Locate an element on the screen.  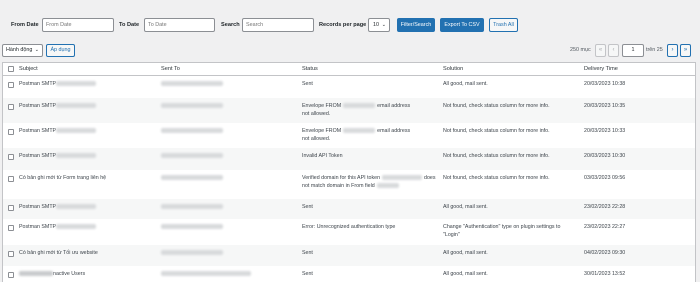
solution-line: "Login" is located at coordinates (451, 235).